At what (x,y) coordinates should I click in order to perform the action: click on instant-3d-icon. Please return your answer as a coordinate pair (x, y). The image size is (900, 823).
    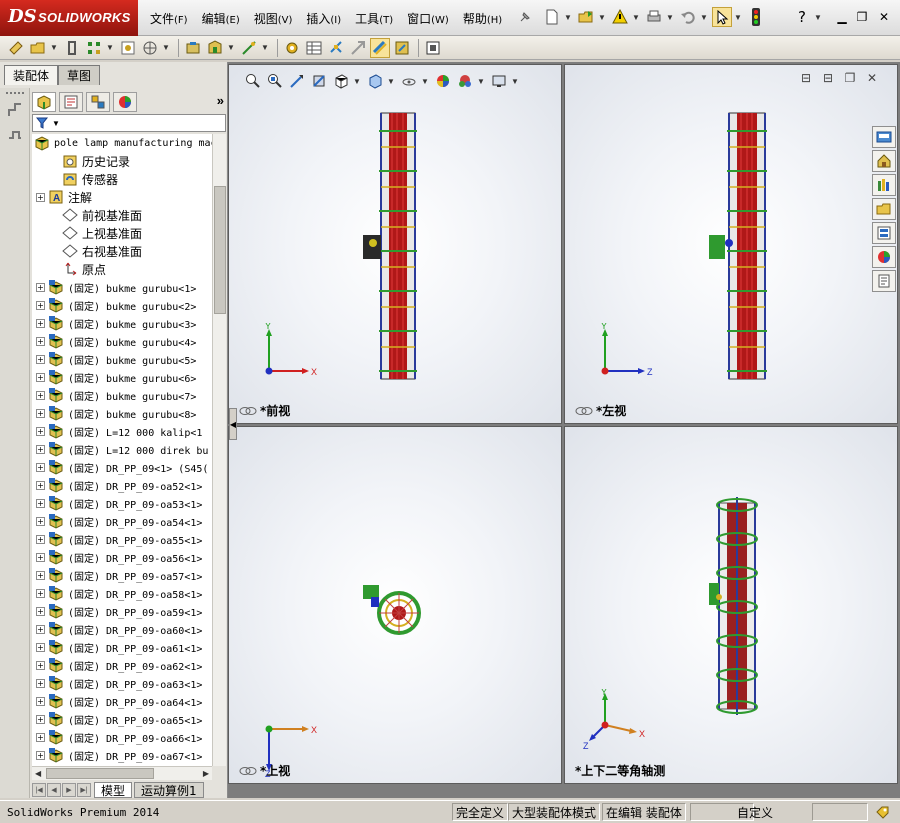
    Looking at the image, I should click on (402, 48).